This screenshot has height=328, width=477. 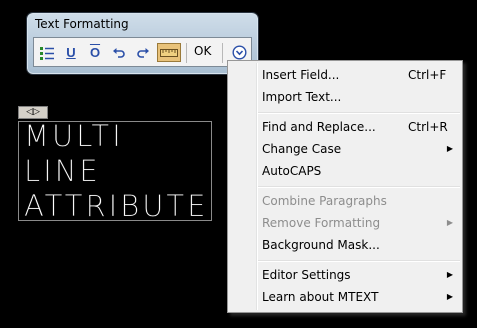 I want to click on text-formatting-toolbar: Text Formatting U O OK, so click(x=142, y=43).